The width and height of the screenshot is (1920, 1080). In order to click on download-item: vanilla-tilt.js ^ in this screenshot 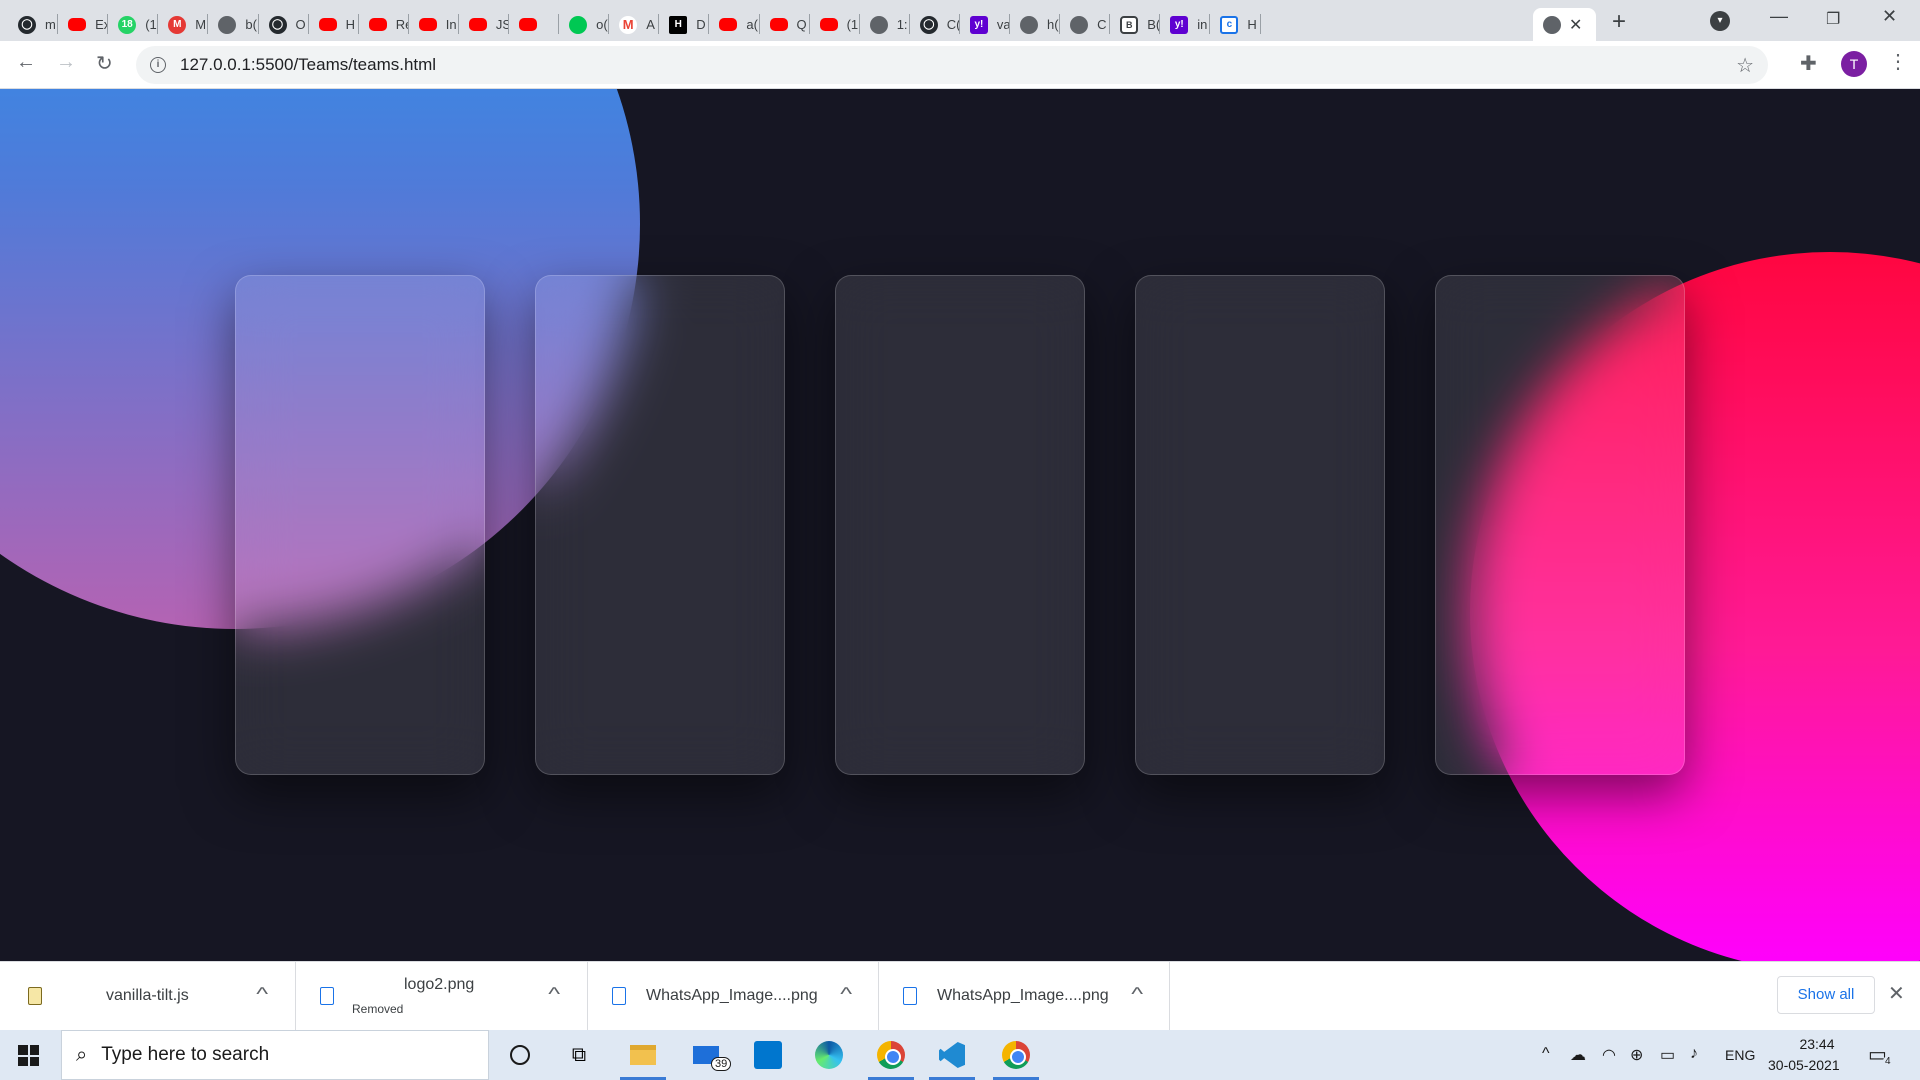, I will do `click(148, 996)`.